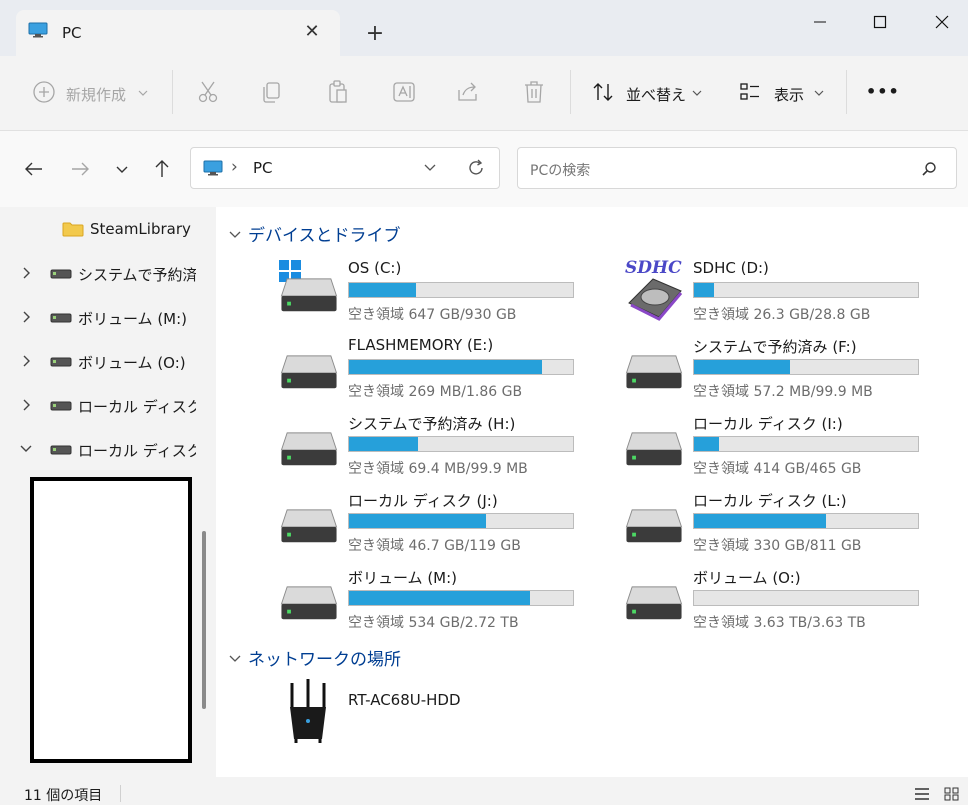  What do you see at coordinates (476, 168) in the screenshot?
I see `refresh-icon` at bounding box center [476, 168].